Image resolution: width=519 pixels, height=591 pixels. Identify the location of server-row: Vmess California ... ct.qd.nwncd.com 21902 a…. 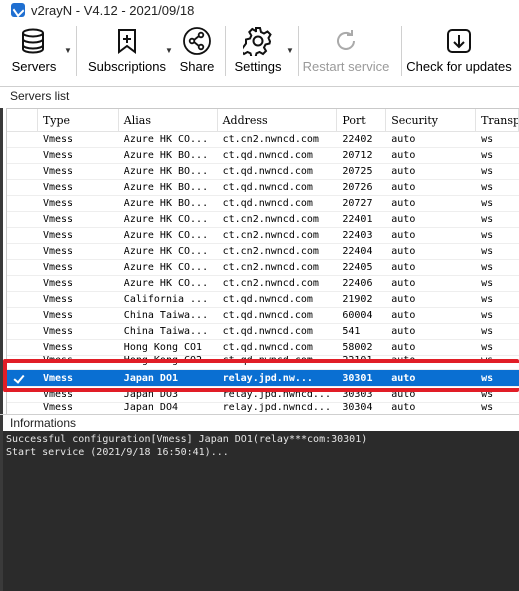
(263, 300).